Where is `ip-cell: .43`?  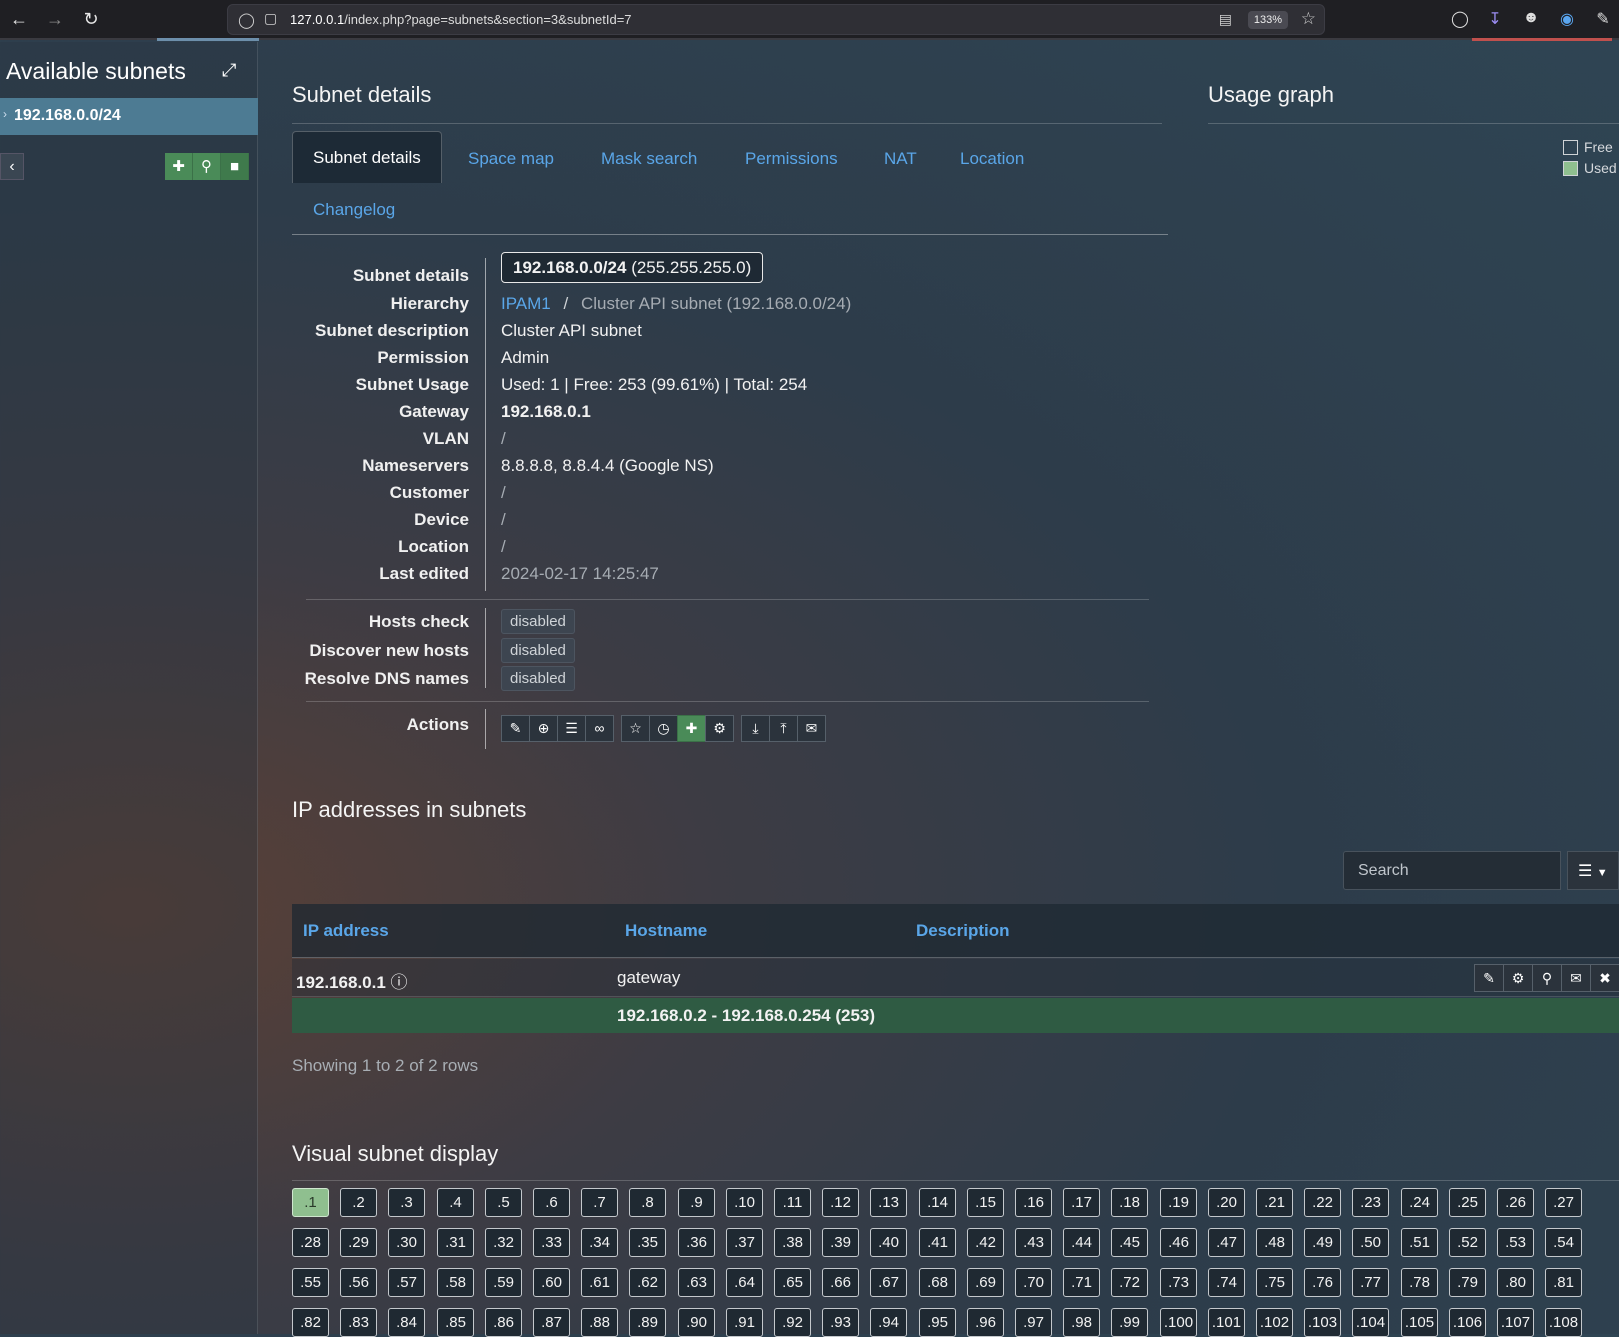
ip-cell: .43 is located at coordinates (1033, 1242).